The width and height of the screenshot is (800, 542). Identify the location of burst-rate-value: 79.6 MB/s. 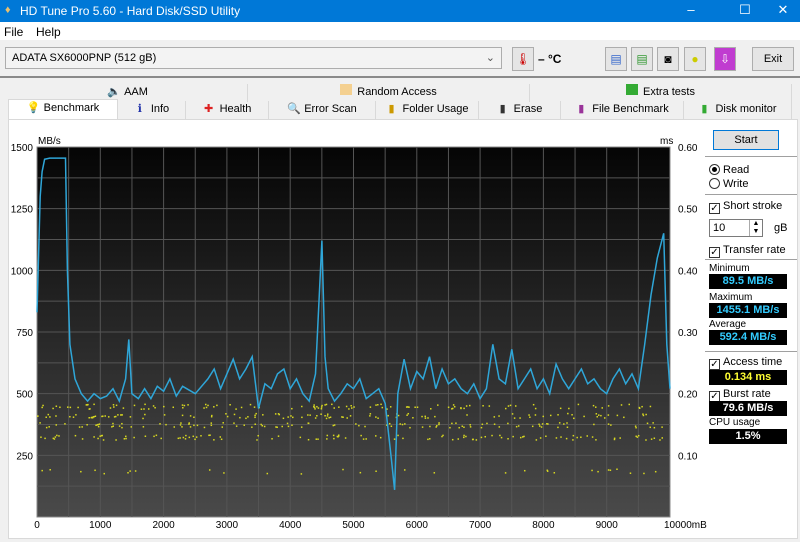
(748, 408).